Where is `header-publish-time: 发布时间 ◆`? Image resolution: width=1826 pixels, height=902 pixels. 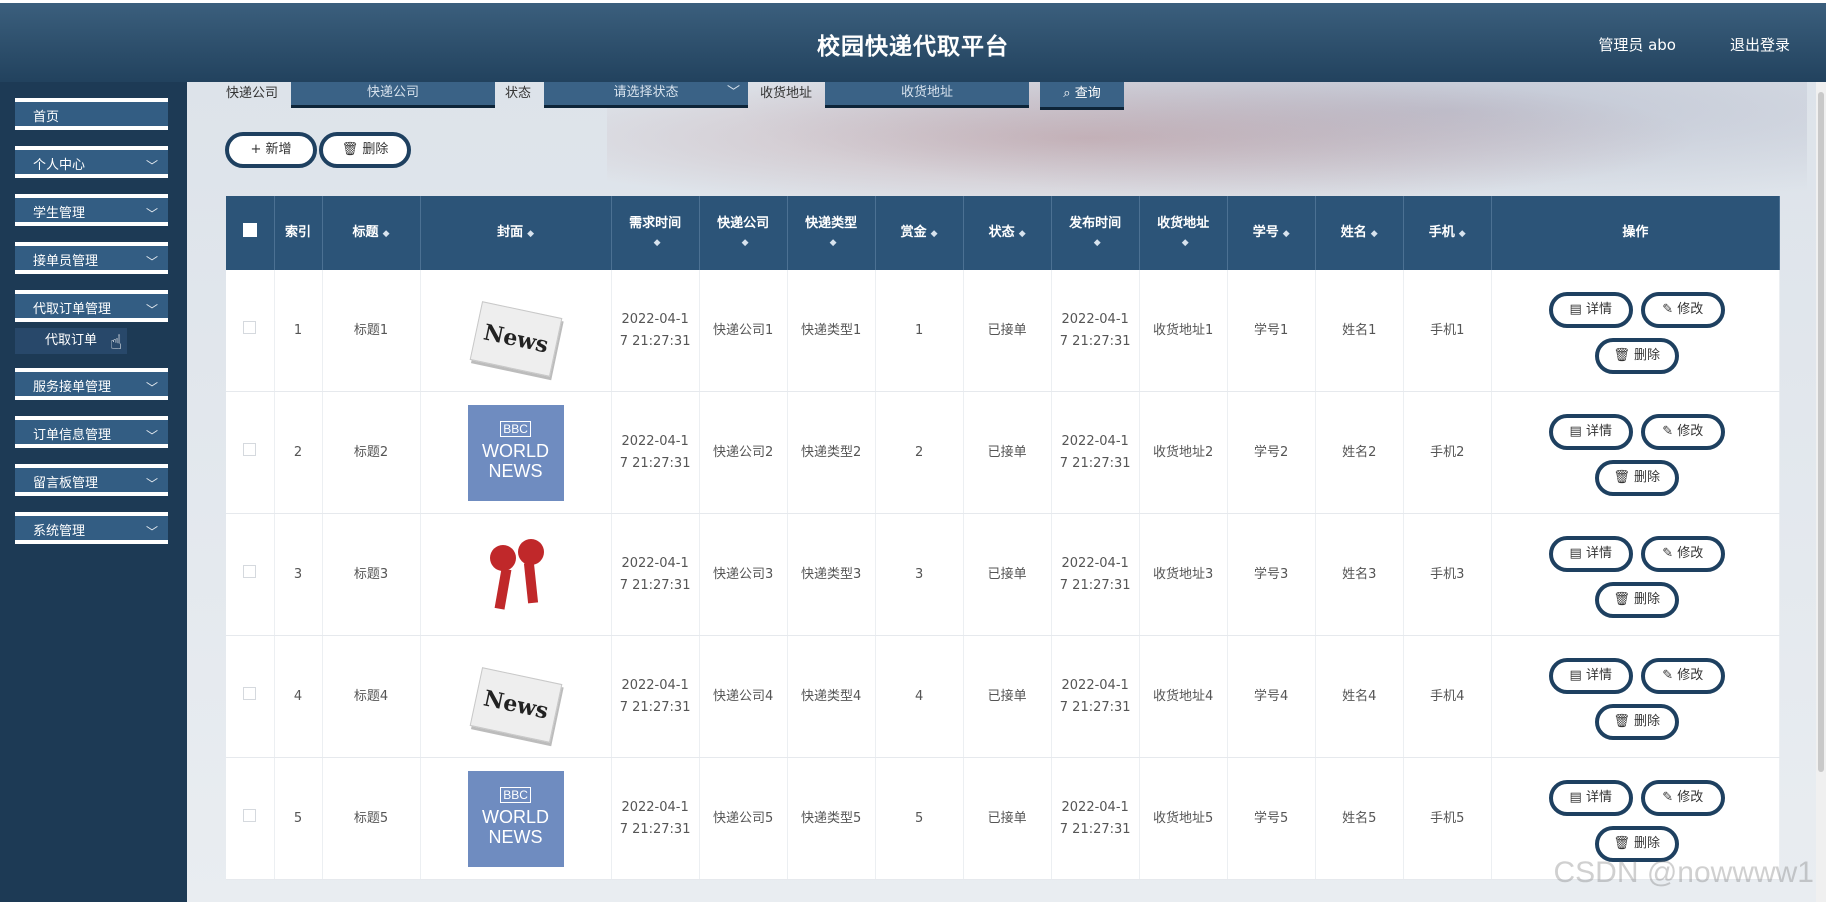 header-publish-time: 发布时间 ◆ is located at coordinates (1095, 233).